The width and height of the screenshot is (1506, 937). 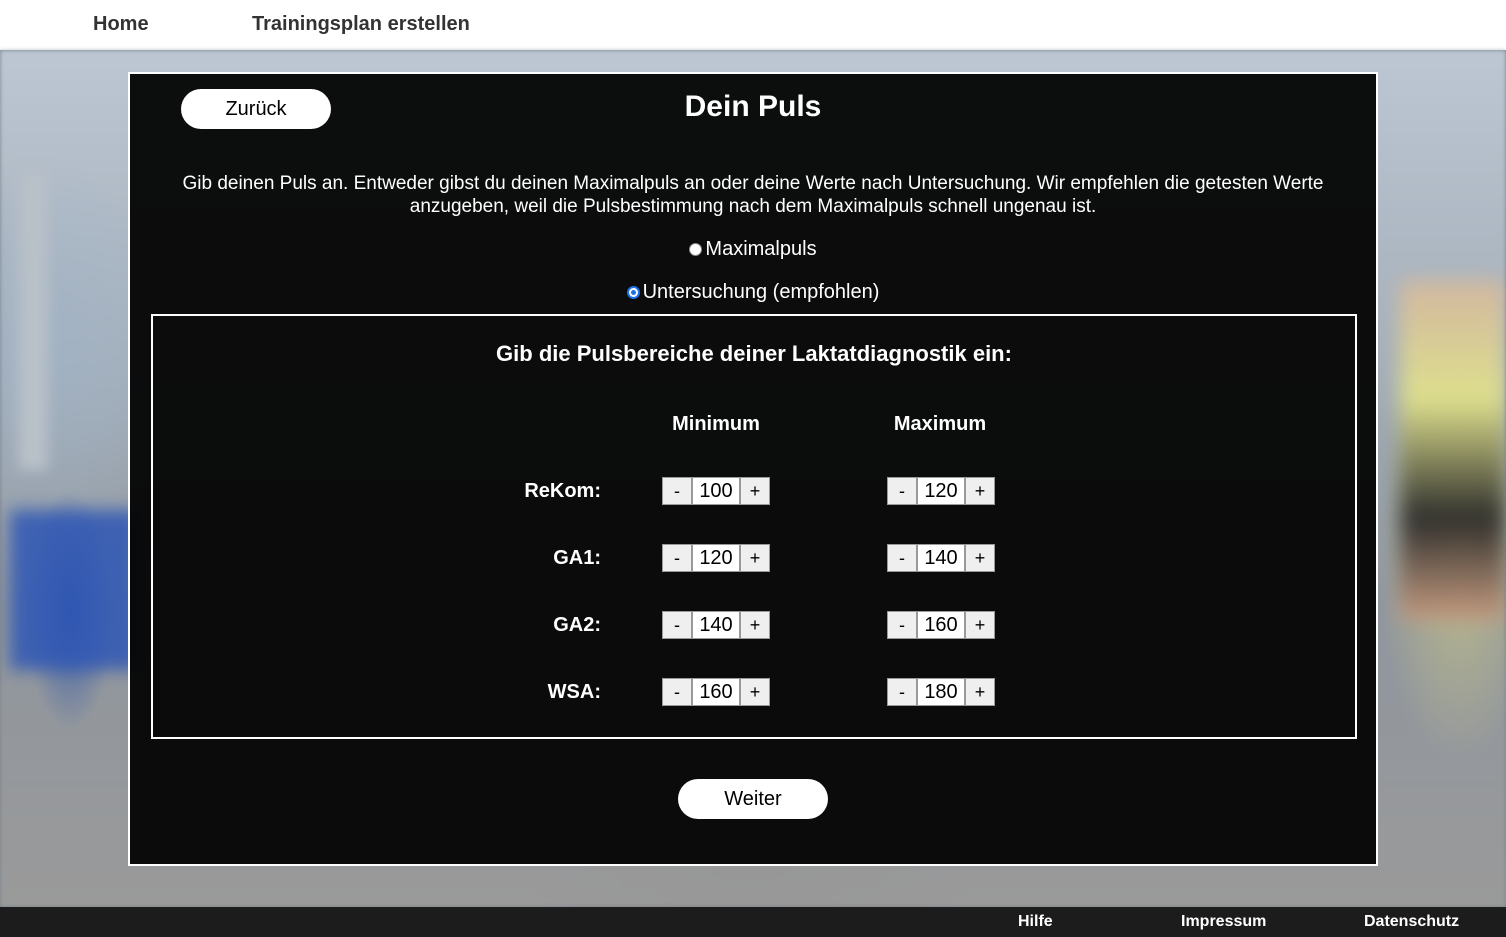 I want to click on option-untersuchung: Untersuchung (empfohlen), so click(x=753, y=292).